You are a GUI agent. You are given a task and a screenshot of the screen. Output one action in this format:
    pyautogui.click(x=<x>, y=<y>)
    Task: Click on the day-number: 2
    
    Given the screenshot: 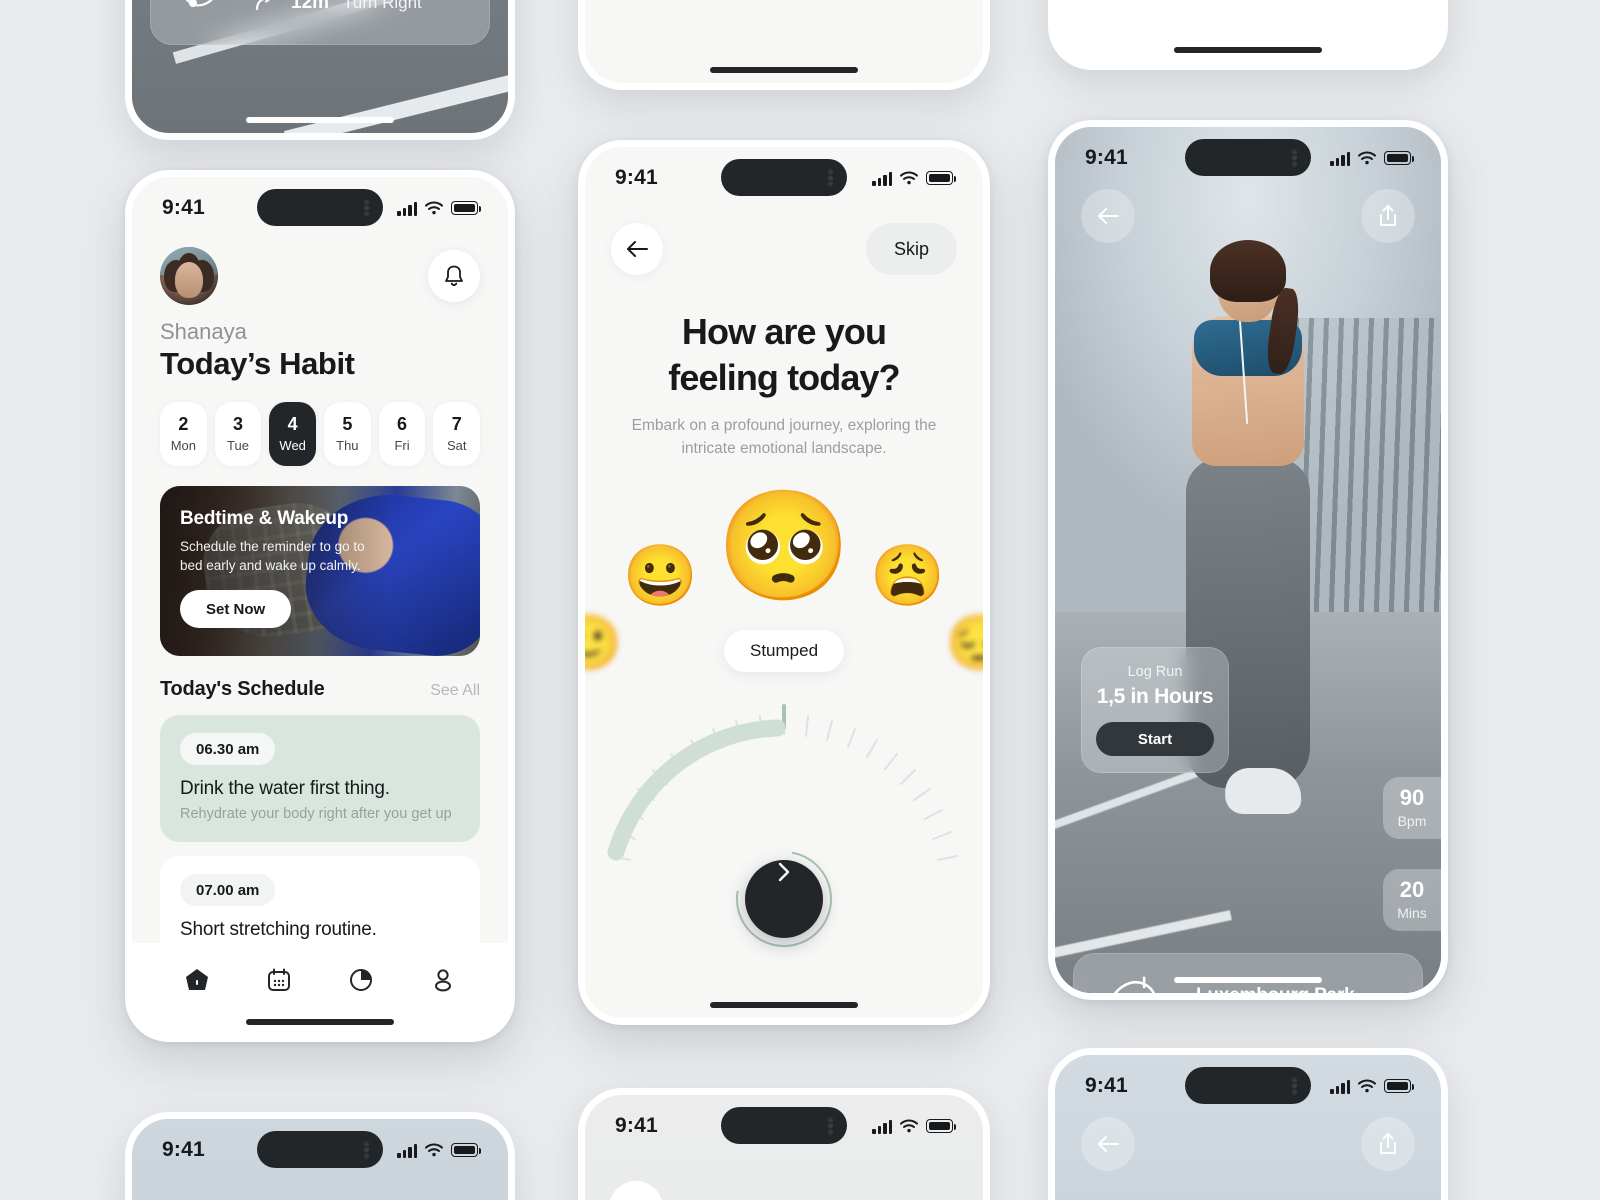 What is the action you would take?
    pyautogui.click(x=183, y=424)
    